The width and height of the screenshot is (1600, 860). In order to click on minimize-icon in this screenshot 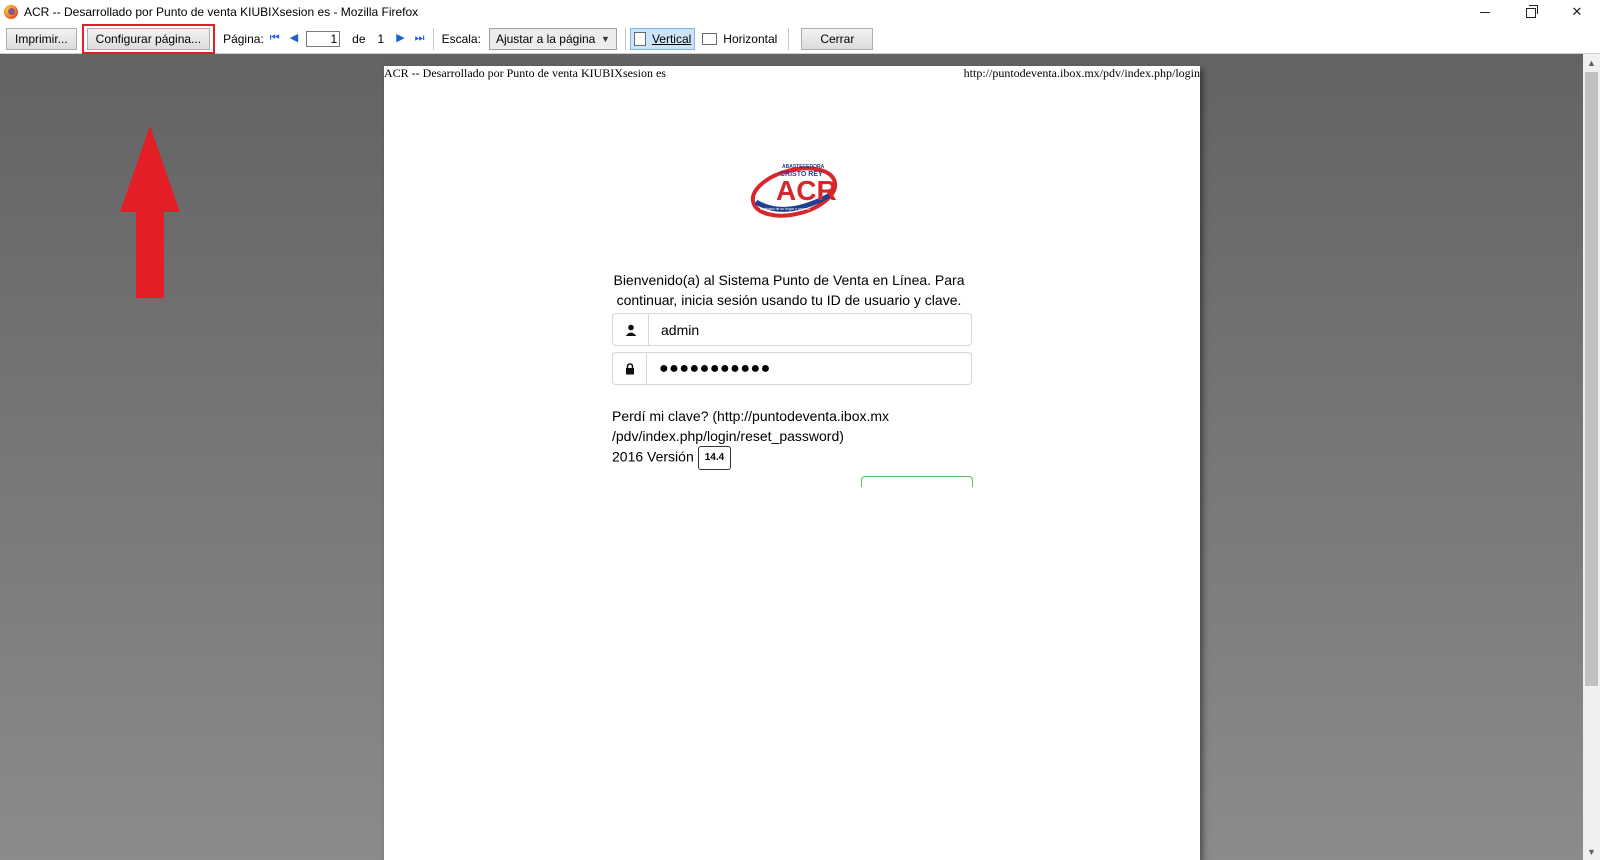, I will do `click(1485, 12)`.